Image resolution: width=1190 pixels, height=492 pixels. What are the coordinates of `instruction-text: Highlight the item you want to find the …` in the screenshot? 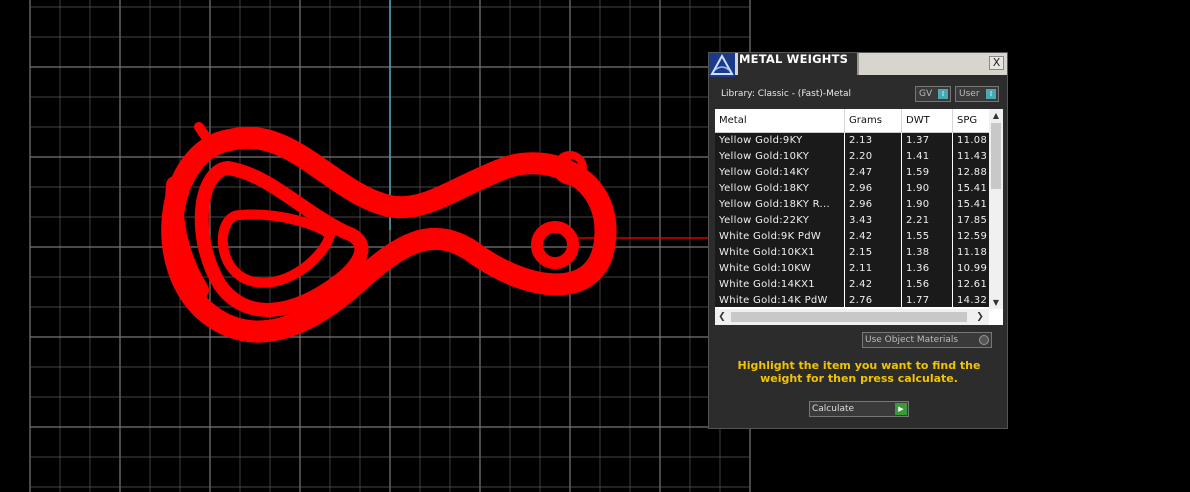 It's located at (859, 372).